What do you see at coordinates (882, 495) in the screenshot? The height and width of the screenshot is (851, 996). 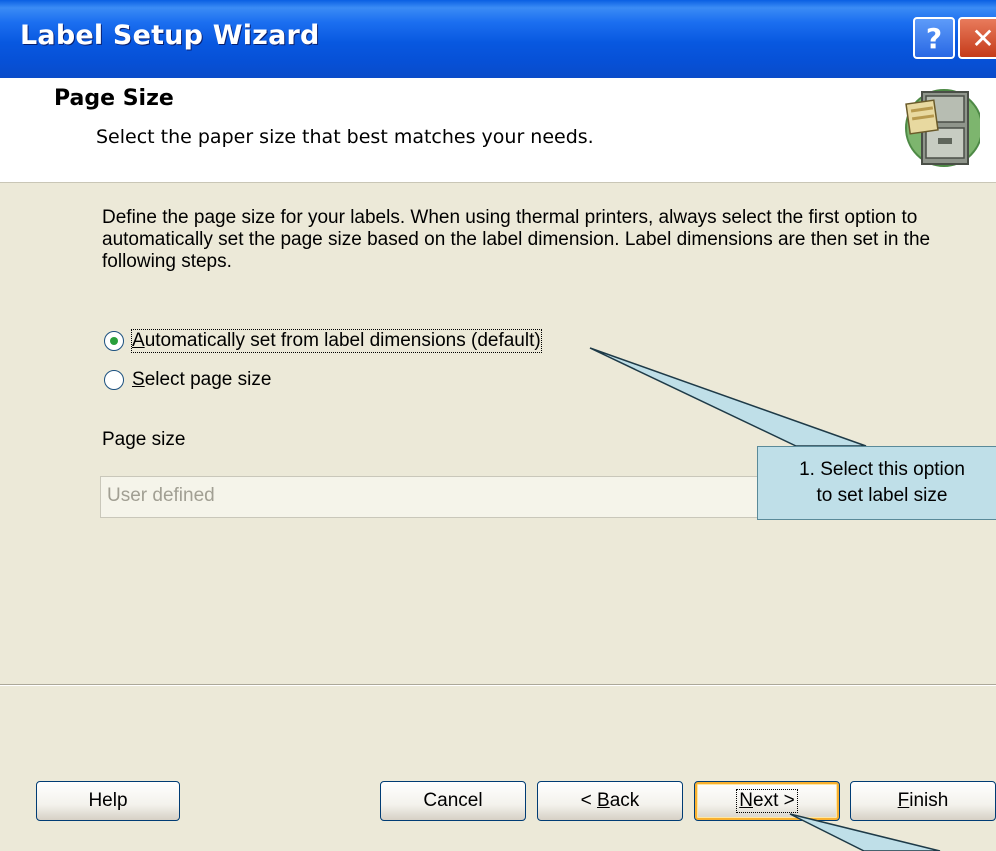 I see `callout-line-2: to set label size` at bounding box center [882, 495].